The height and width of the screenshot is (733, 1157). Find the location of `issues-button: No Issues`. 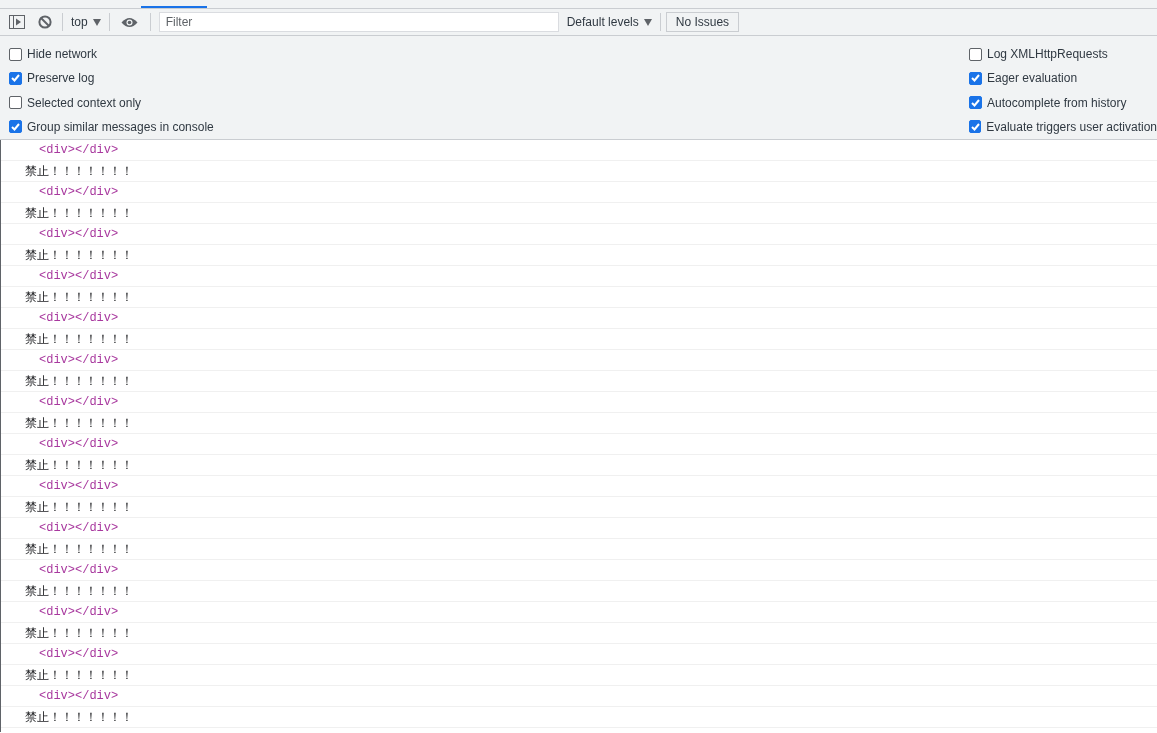

issues-button: No Issues is located at coordinates (702, 22).